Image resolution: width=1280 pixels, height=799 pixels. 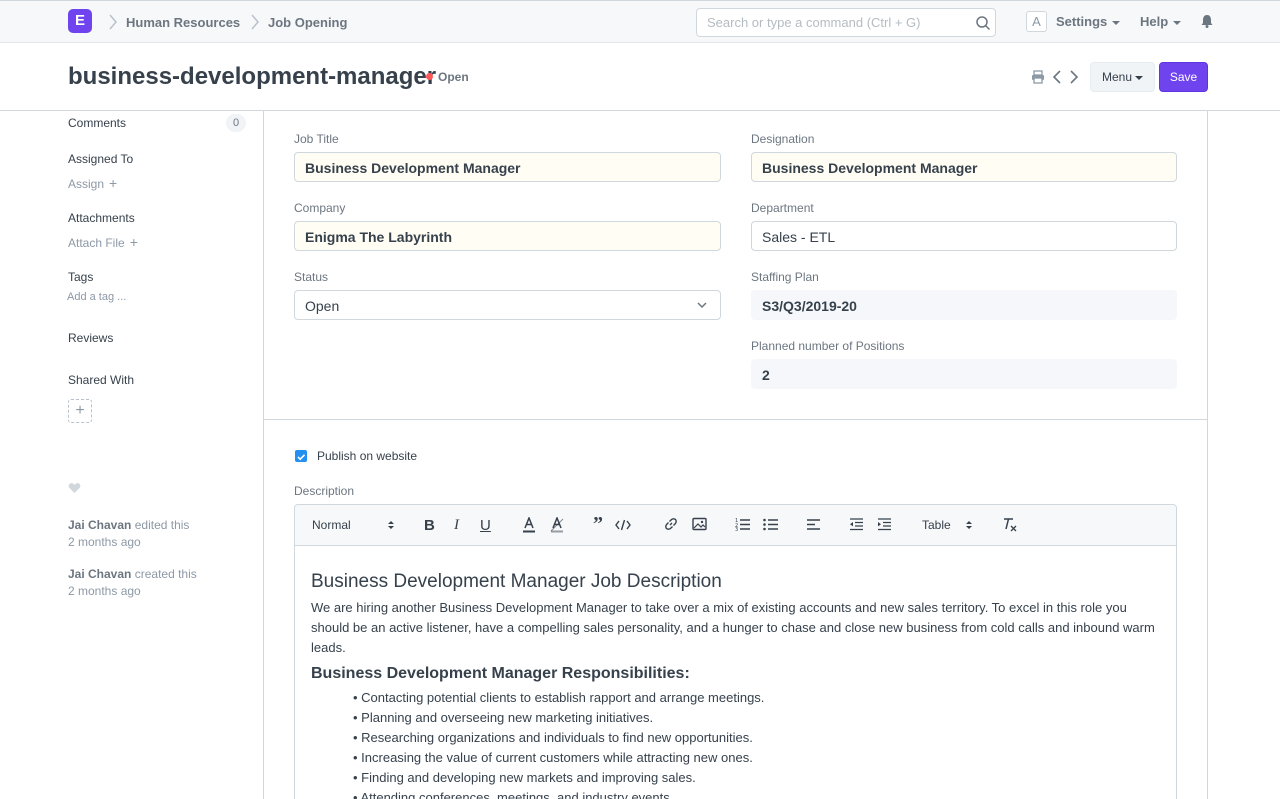 What do you see at coordinates (1082, 21) in the screenshot?
I see `settings-label: Settings` at bounding box center [1082, 21].